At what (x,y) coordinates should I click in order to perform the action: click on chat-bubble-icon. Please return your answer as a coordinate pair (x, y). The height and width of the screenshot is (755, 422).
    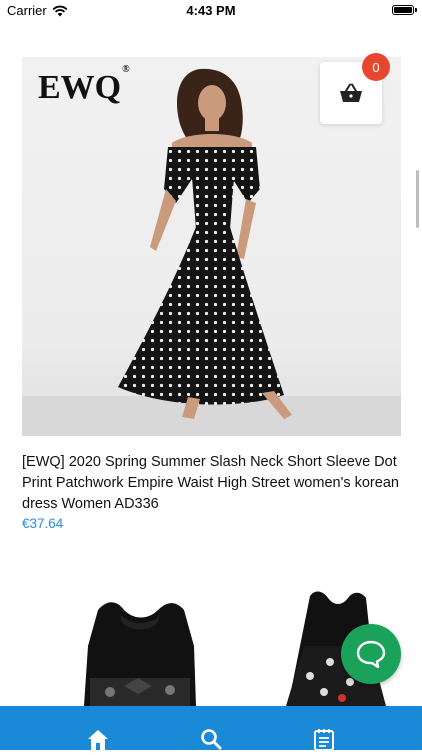
    Looking at the image, I should click on (371, 654).